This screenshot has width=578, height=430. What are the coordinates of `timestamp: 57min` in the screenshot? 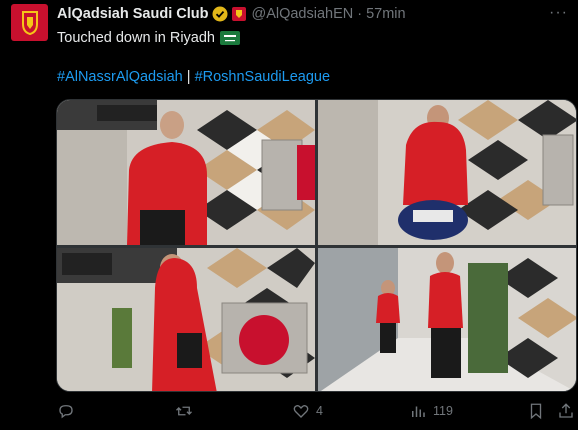 It's located at (386, 14).